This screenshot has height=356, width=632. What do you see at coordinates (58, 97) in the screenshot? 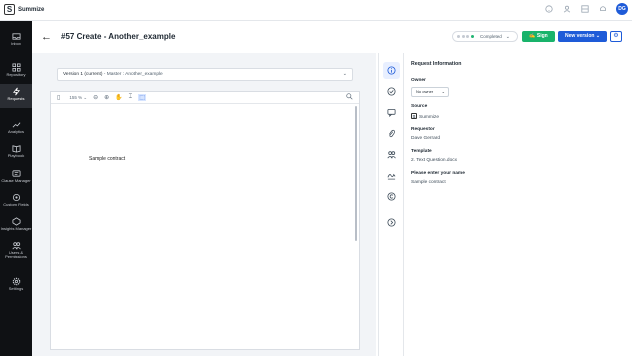
I see `document-icon: ▯` at bounding box center [58, 97].